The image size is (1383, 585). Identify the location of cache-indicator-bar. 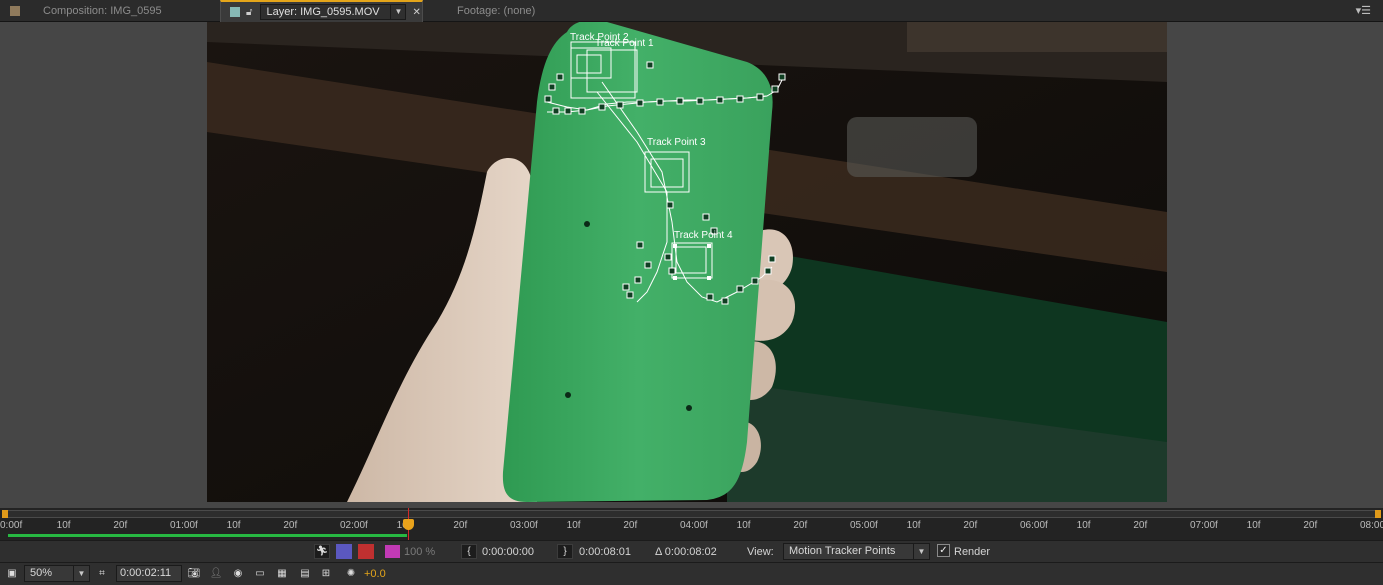
(207, 535).